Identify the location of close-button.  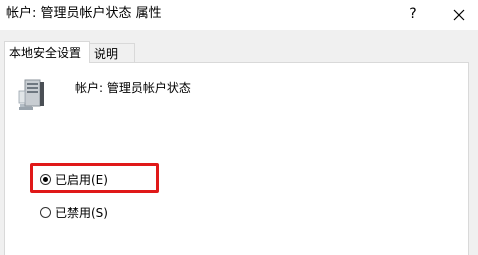
(459, 15).